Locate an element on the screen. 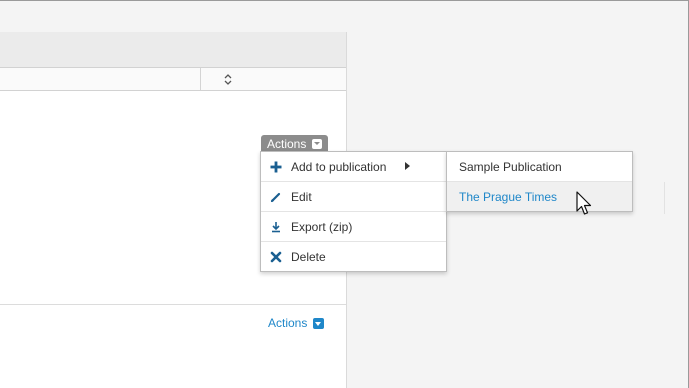 The height and width of the screenshot is (388, 689). chevron-right-icon is located at coordinates (407, 166).